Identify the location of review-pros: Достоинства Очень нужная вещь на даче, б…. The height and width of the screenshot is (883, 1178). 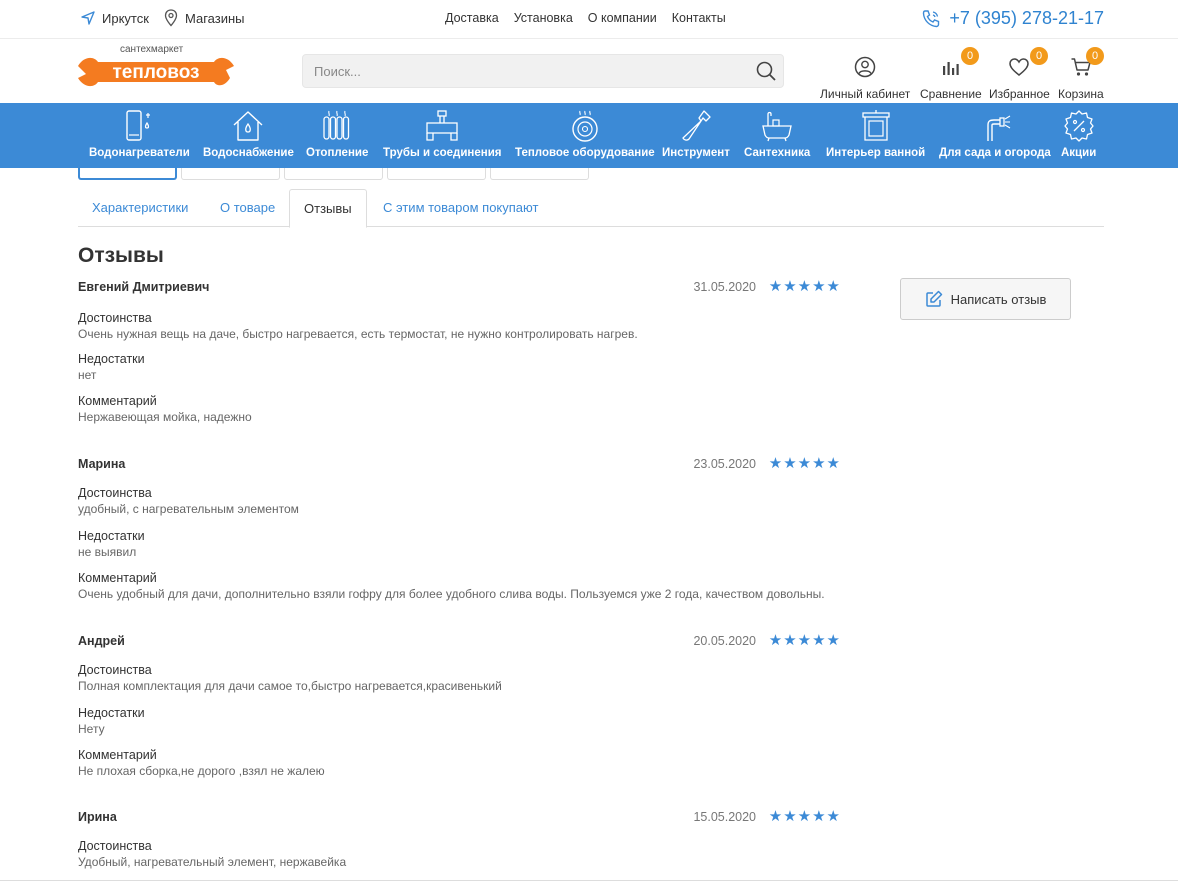
(358, 326).